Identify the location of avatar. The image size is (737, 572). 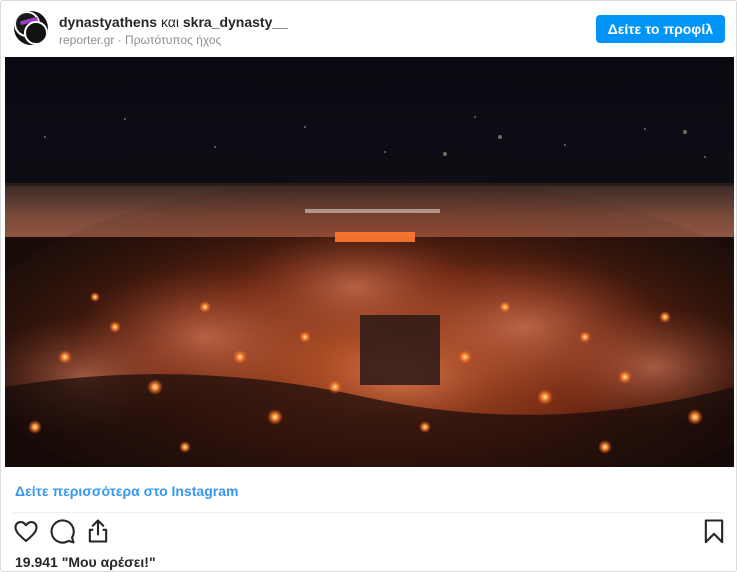
(31, 28).